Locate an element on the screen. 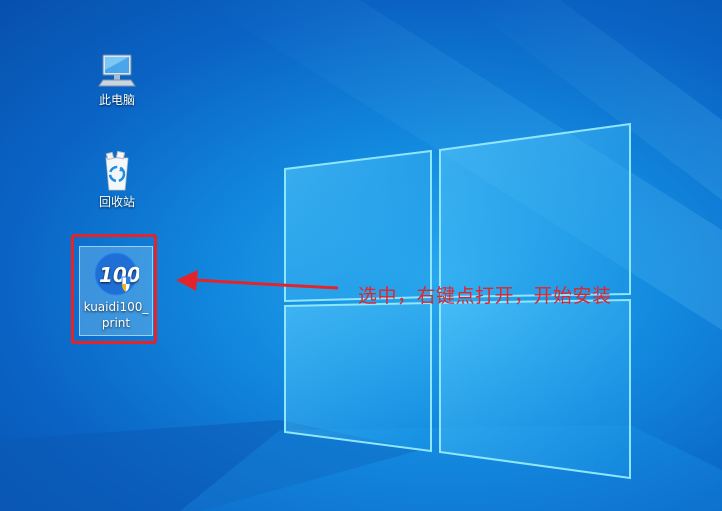 The height and width of the screenshot is (511, 722). annotation-arrow is located at coordinates (257, 280).